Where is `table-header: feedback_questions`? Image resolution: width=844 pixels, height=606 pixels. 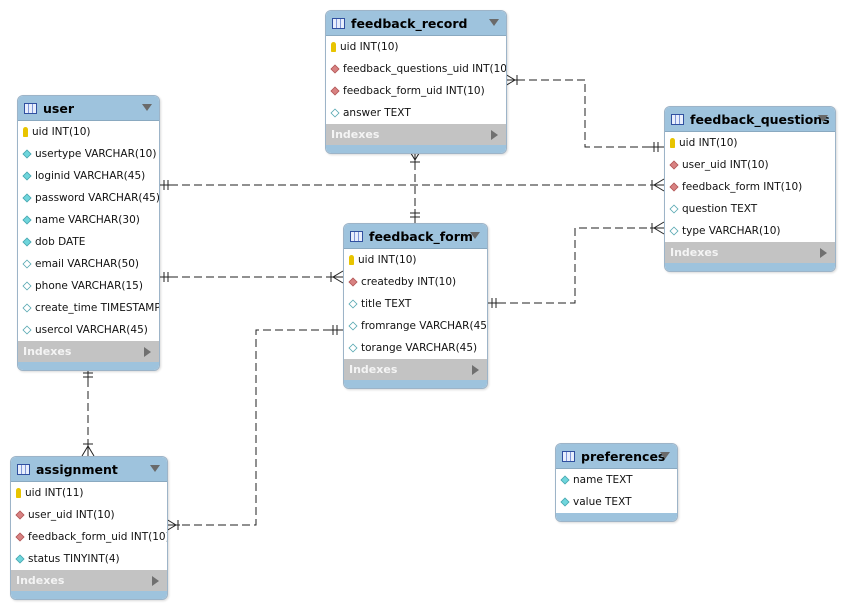 table-header: feedback_questions is located at coordinates (750, 119).